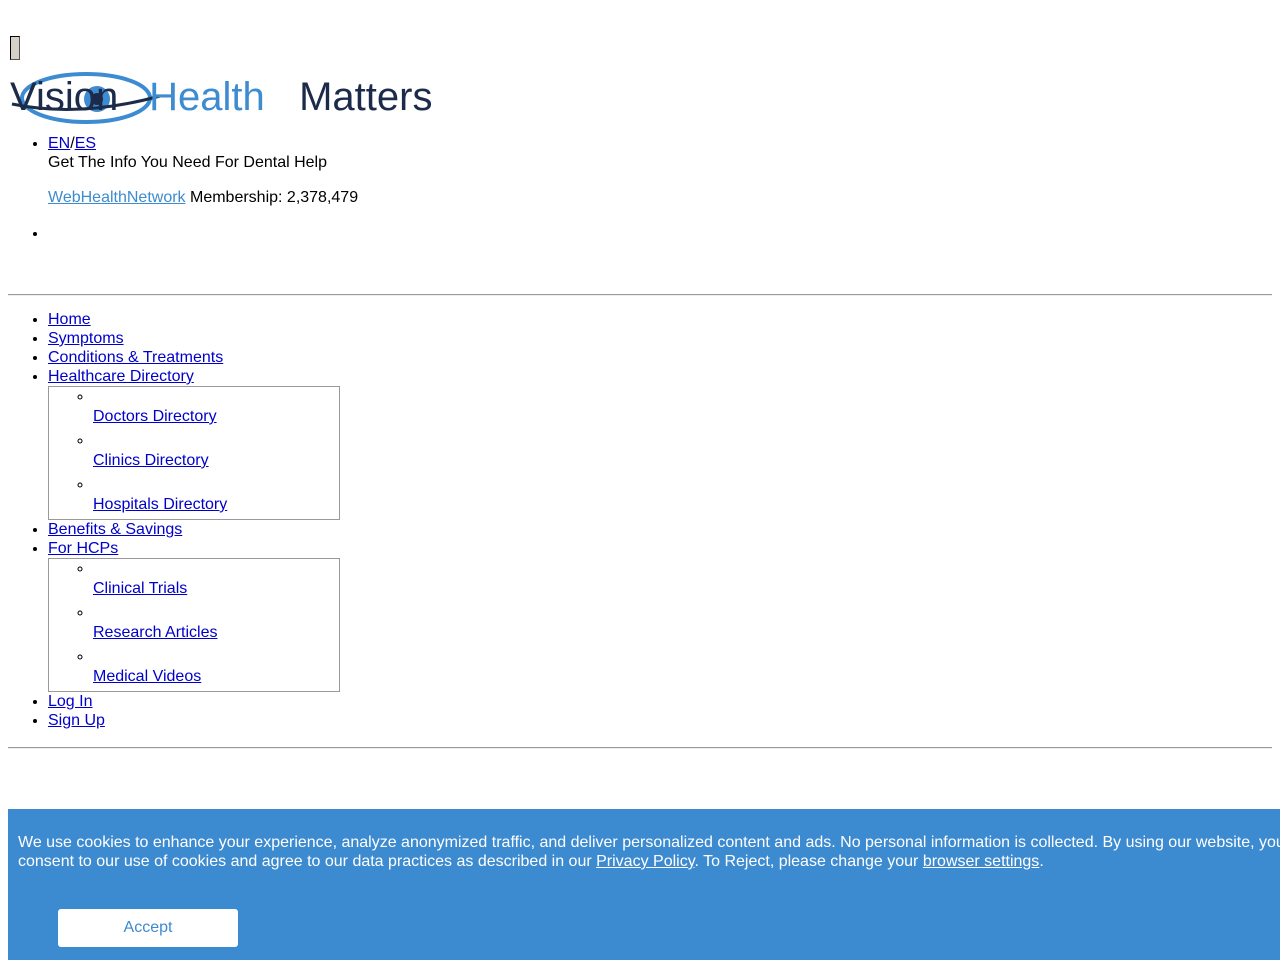  What do you see at coordinates (187, 162) in the screenshot?
I see `site-tagline: Get The Info You Need For Dental Help` at bounding box center [187, 162].